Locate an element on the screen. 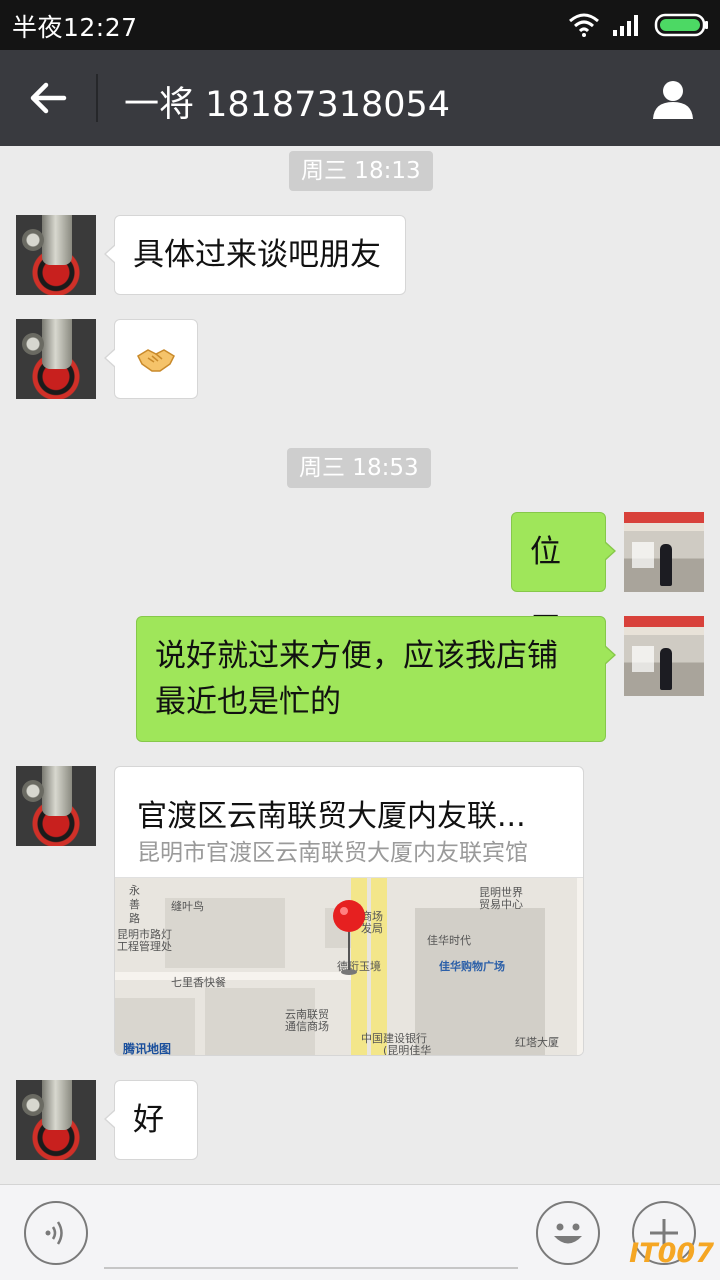 This screenshot has height=1280, width=720. message-bubble-incoming: 好 is located at coordinates (151, 1120).